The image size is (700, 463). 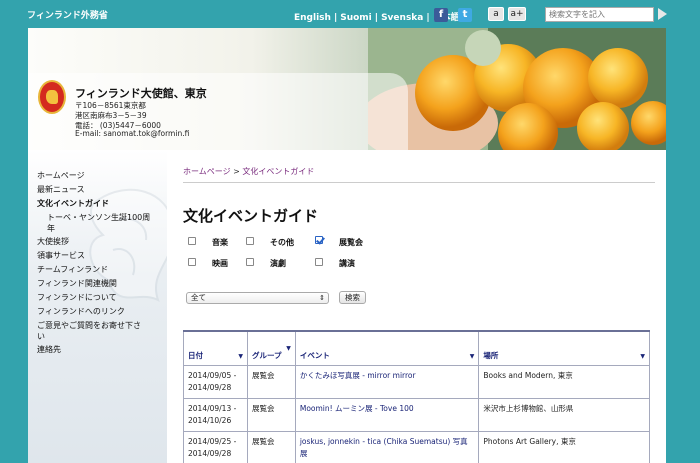 I want to click on sidebar-item-feedback-cont: い, so click(x=41, y=336).